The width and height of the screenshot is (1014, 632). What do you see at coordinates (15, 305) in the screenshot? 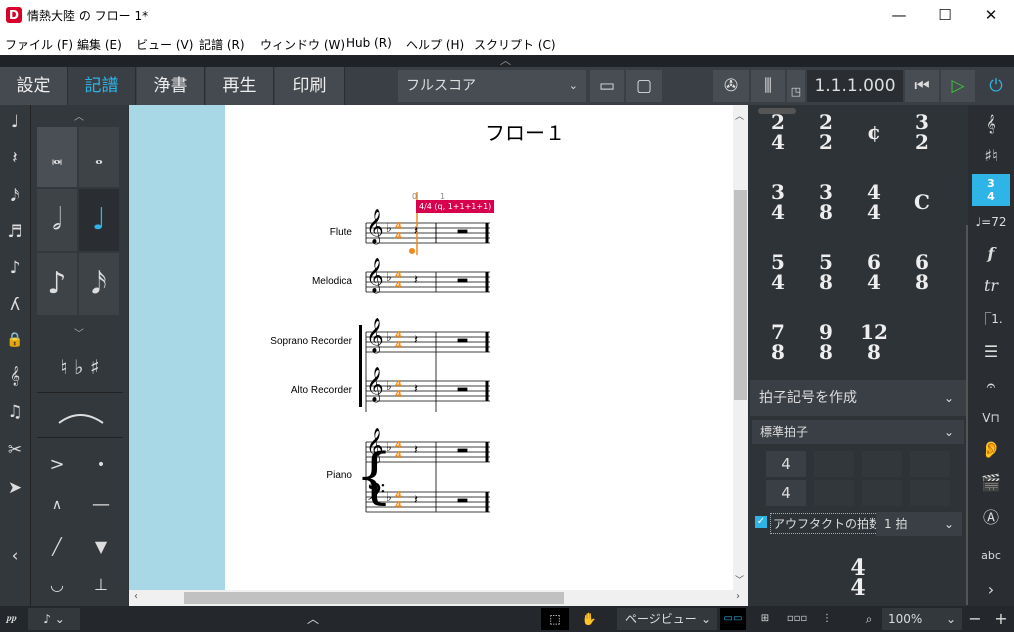
I see `tuplet-icon: ʎ` at bounding box center [15, 305].